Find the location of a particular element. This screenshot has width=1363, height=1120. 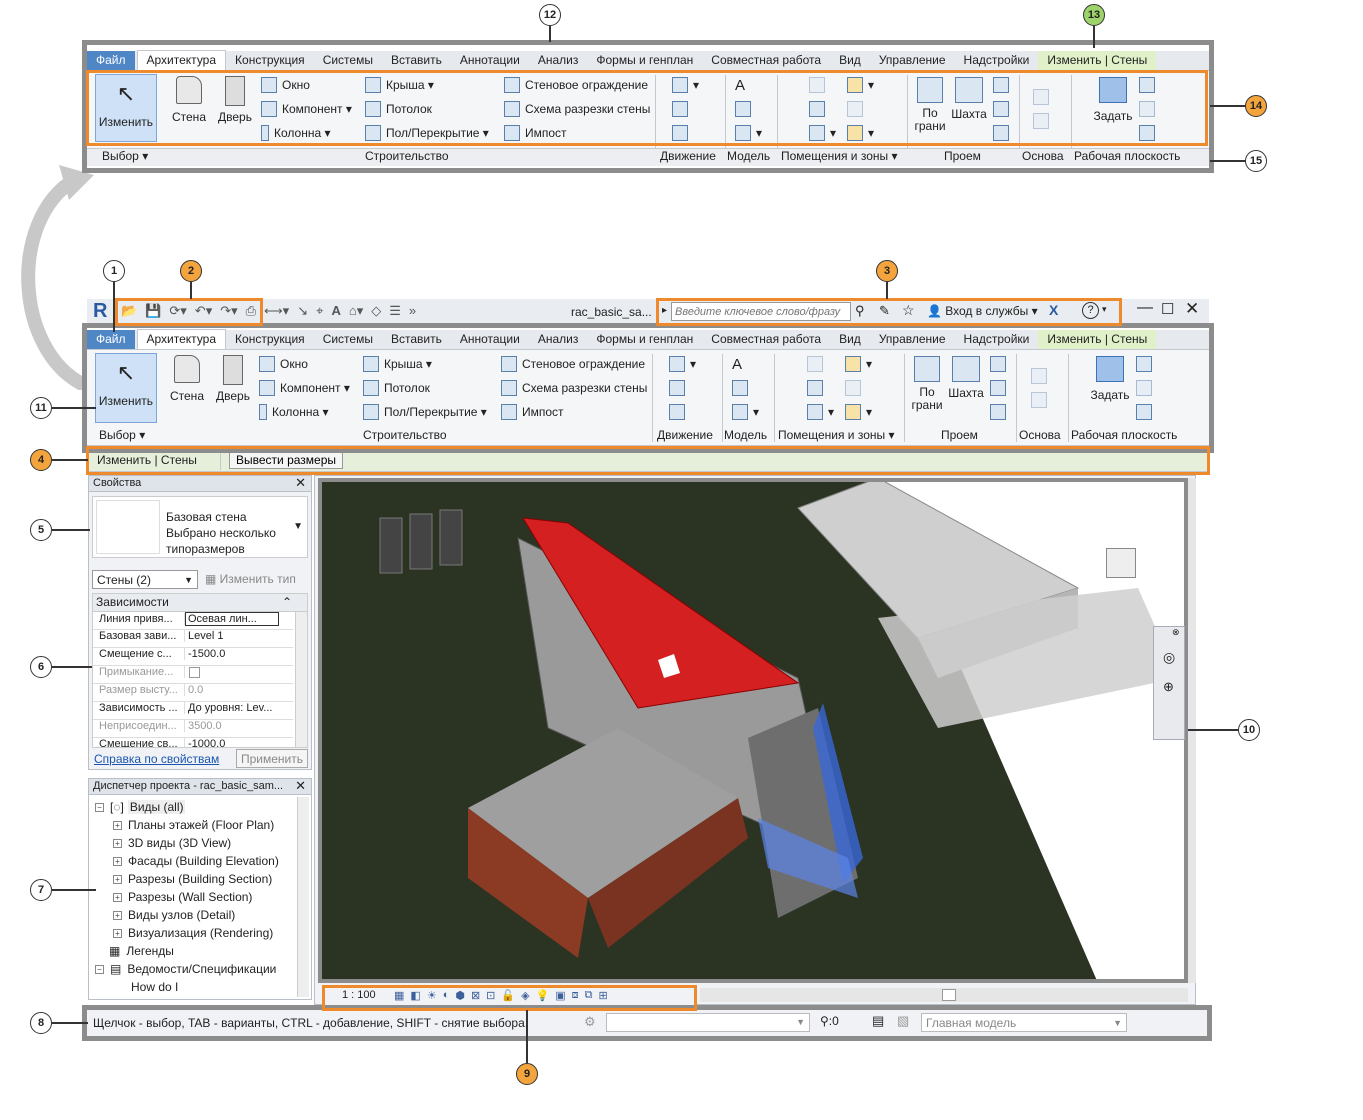

top-area-boundary-button: ▾ is located at coordinates (860, 133).